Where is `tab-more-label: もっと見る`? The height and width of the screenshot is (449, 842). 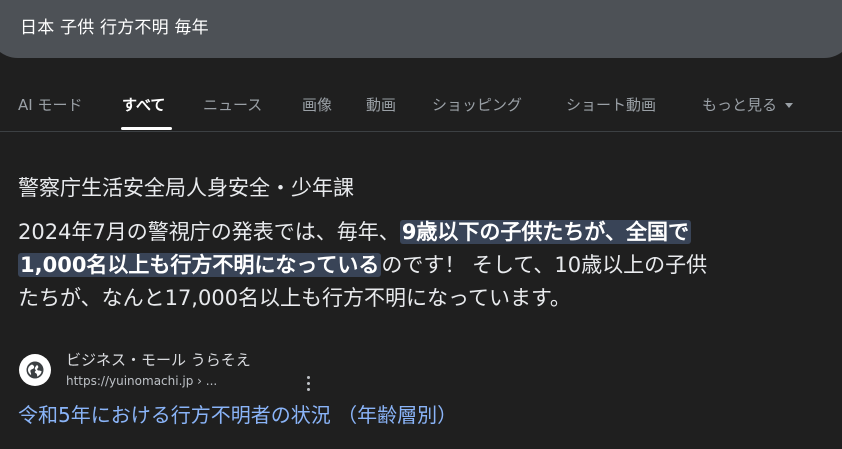
tab-more-label: もっと見る is located at coordinates (740, 105).